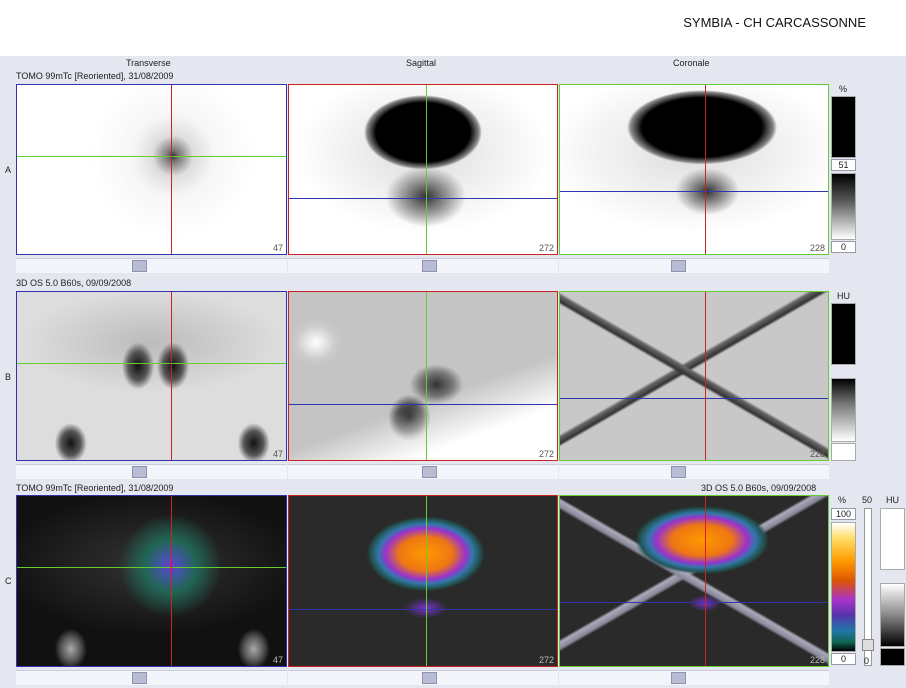 This screenshot has width=906, height=688. I want to click on column-title-sagittal: Sagittal, so click(421, 63).